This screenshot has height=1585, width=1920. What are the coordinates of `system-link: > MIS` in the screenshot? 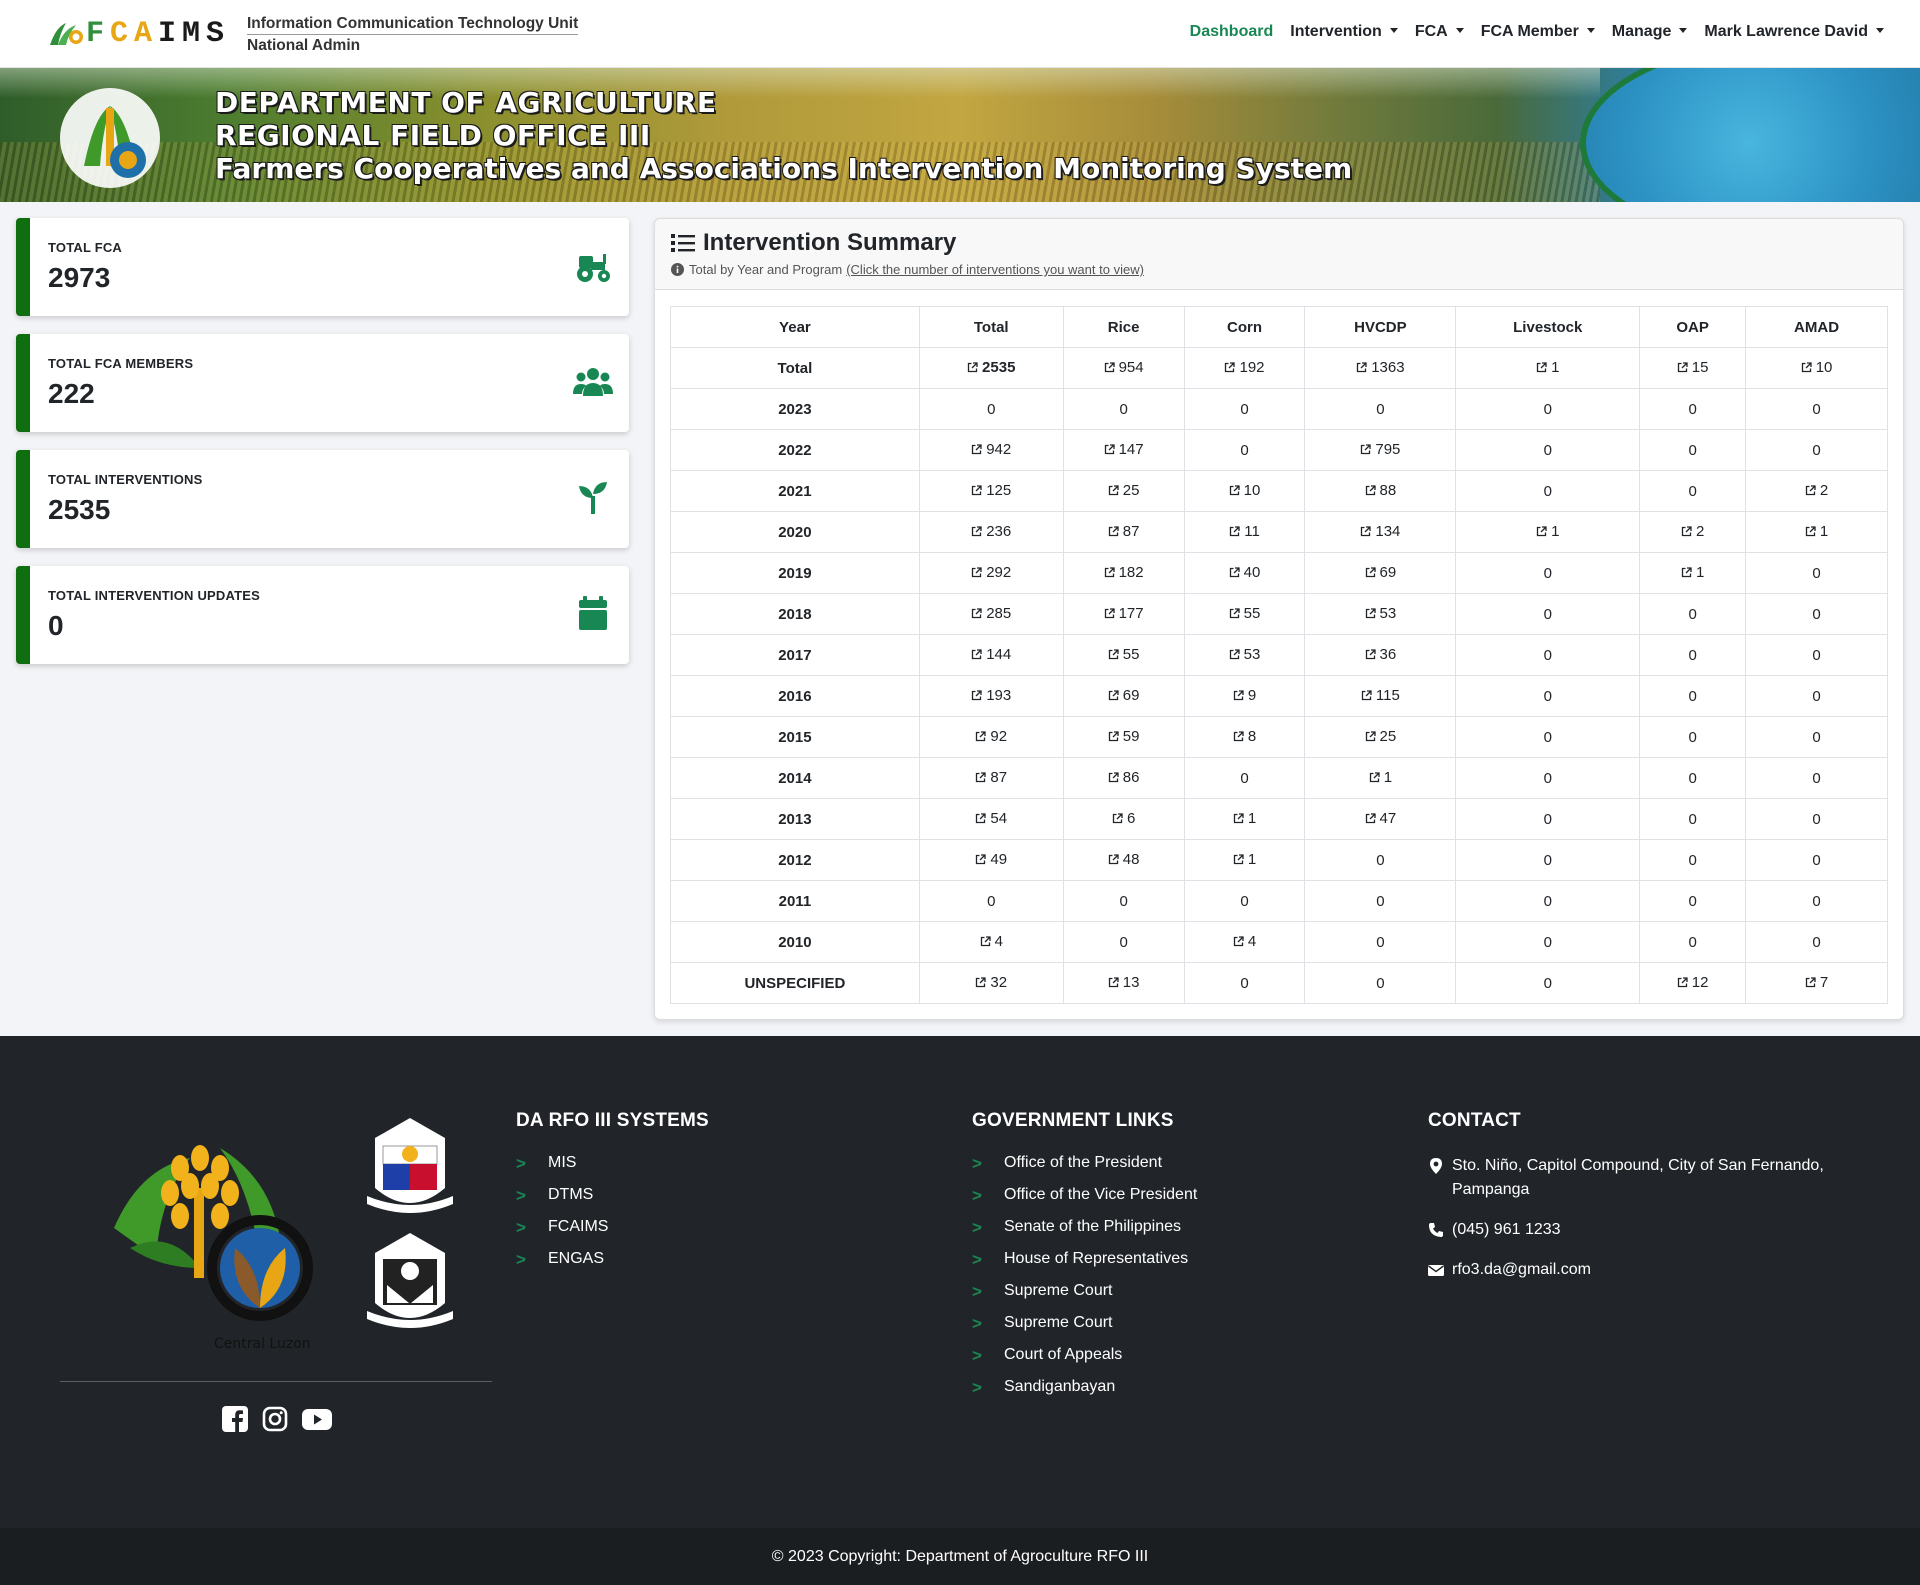 It's located at (612, 1170).